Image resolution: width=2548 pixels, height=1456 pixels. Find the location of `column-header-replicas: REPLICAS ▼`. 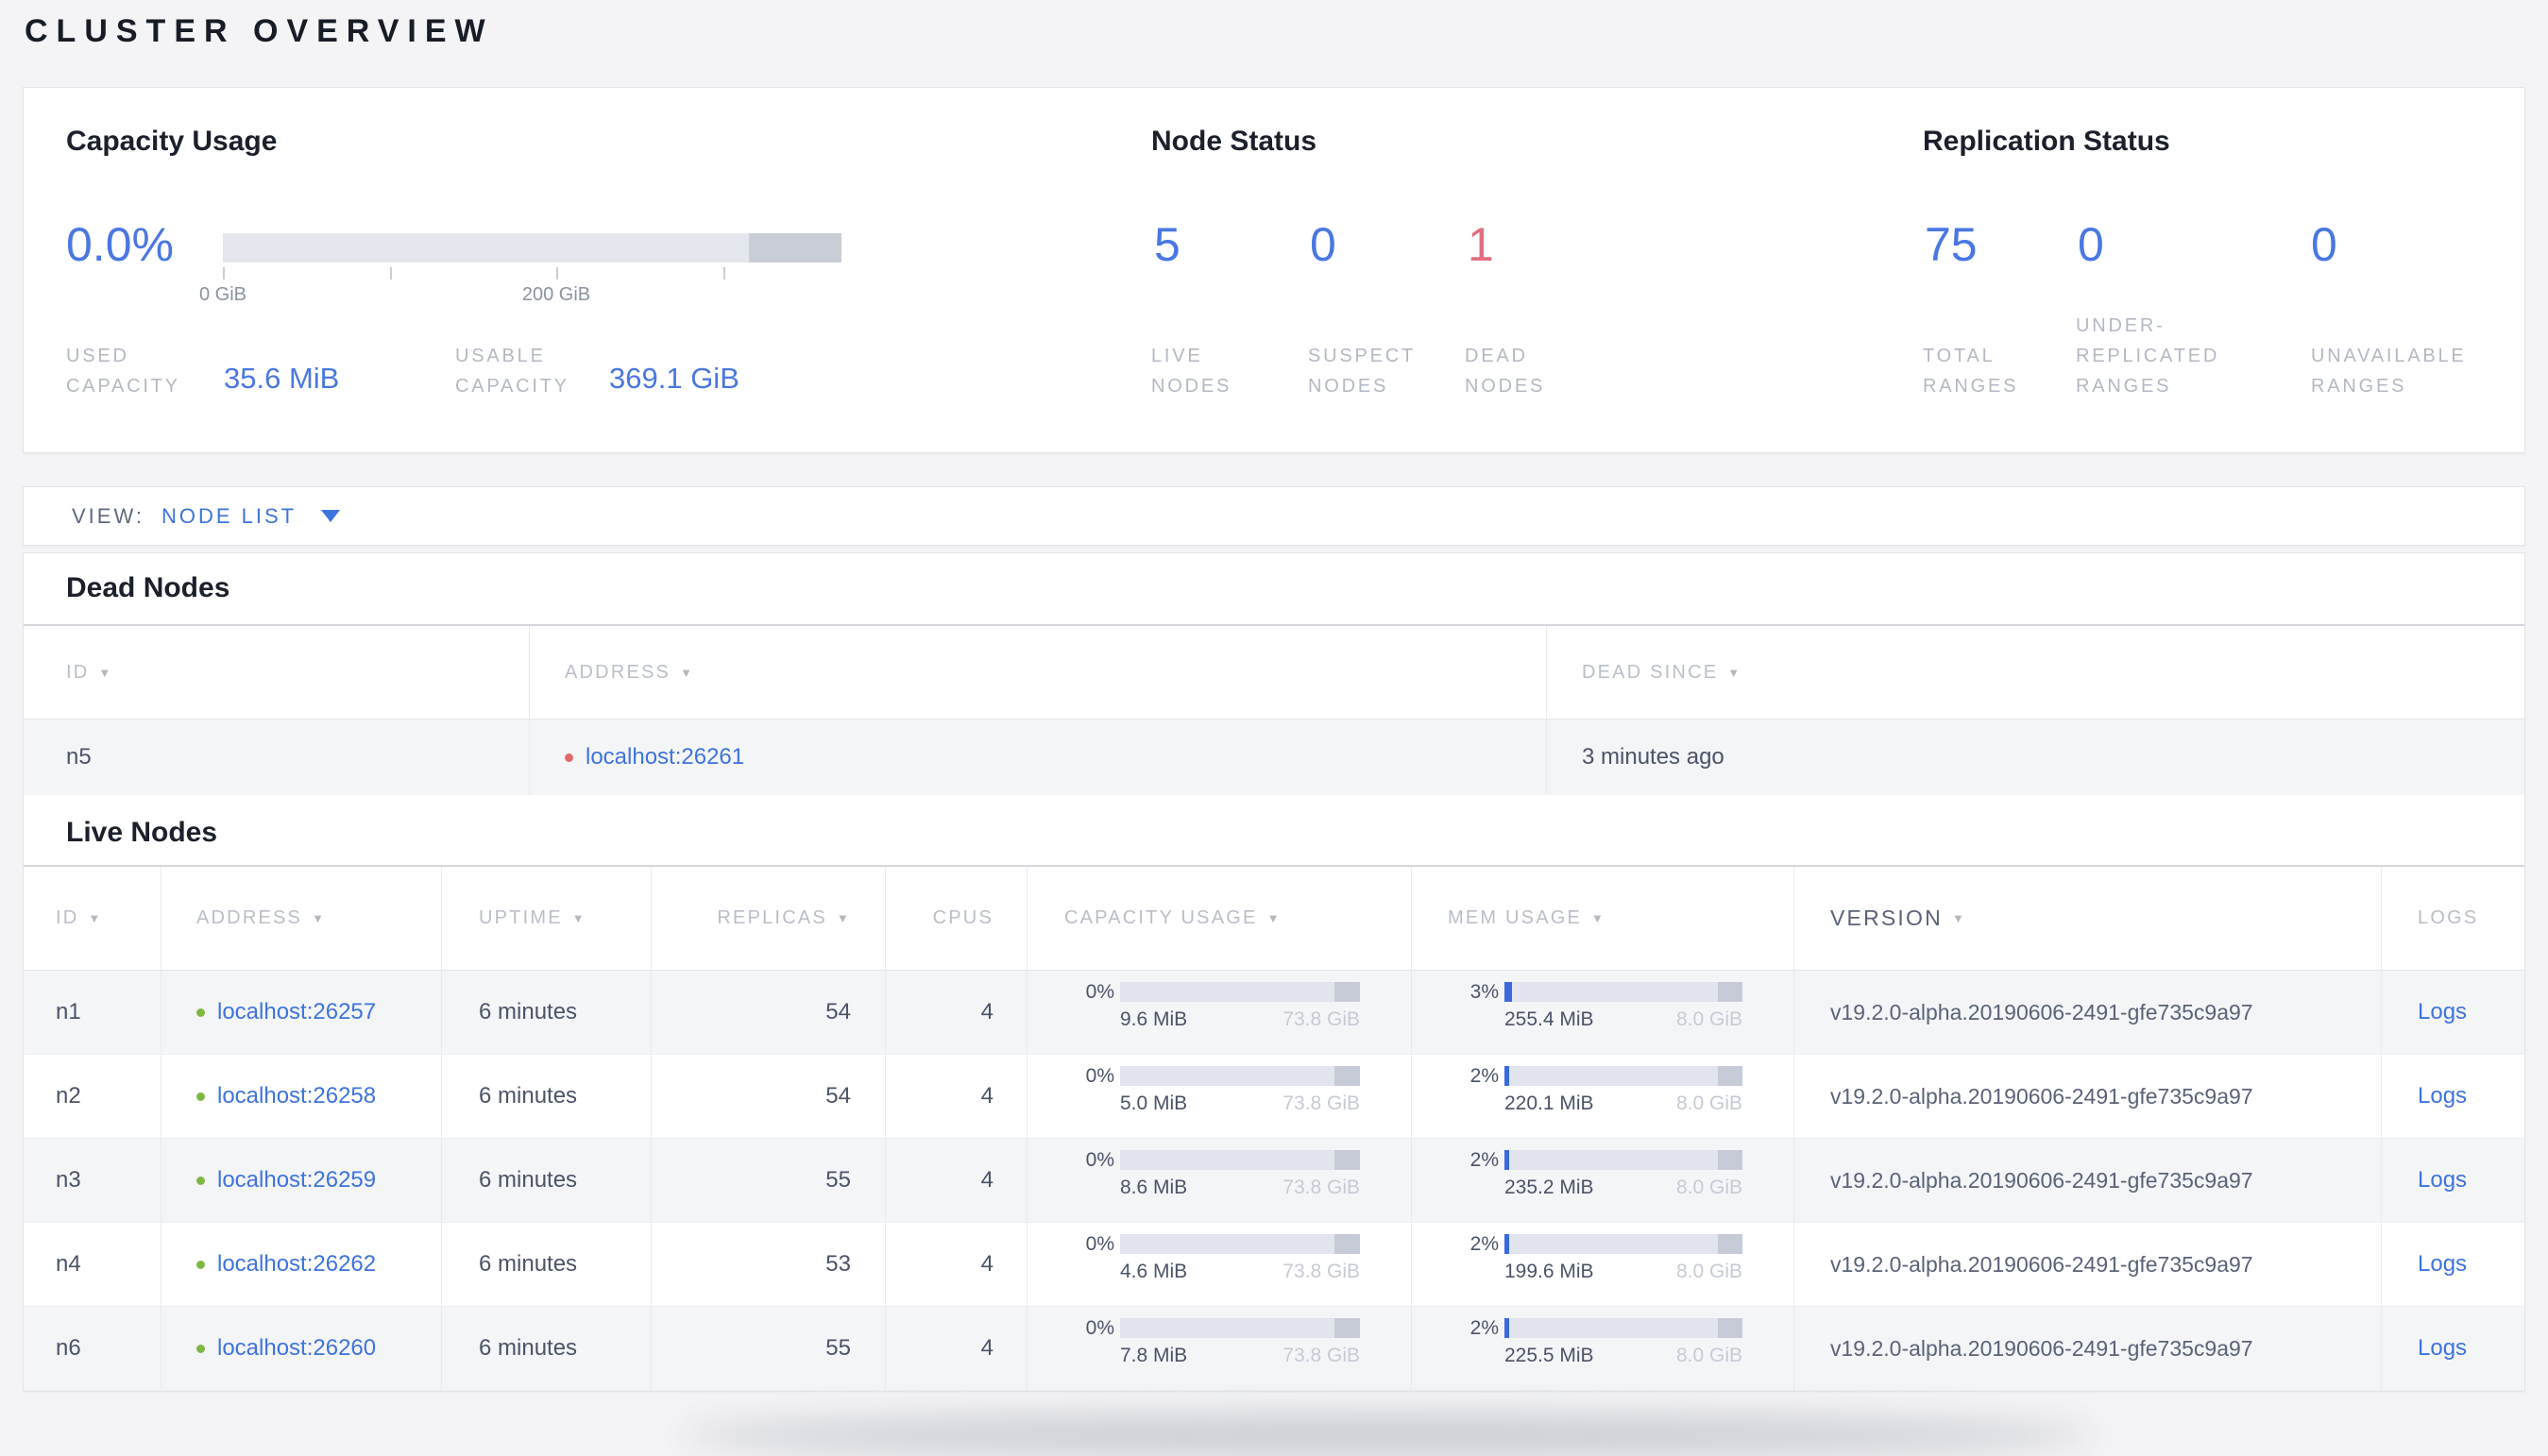

column-header-replicas: REPLICAS ▼ is located at coordinates (769, 918).